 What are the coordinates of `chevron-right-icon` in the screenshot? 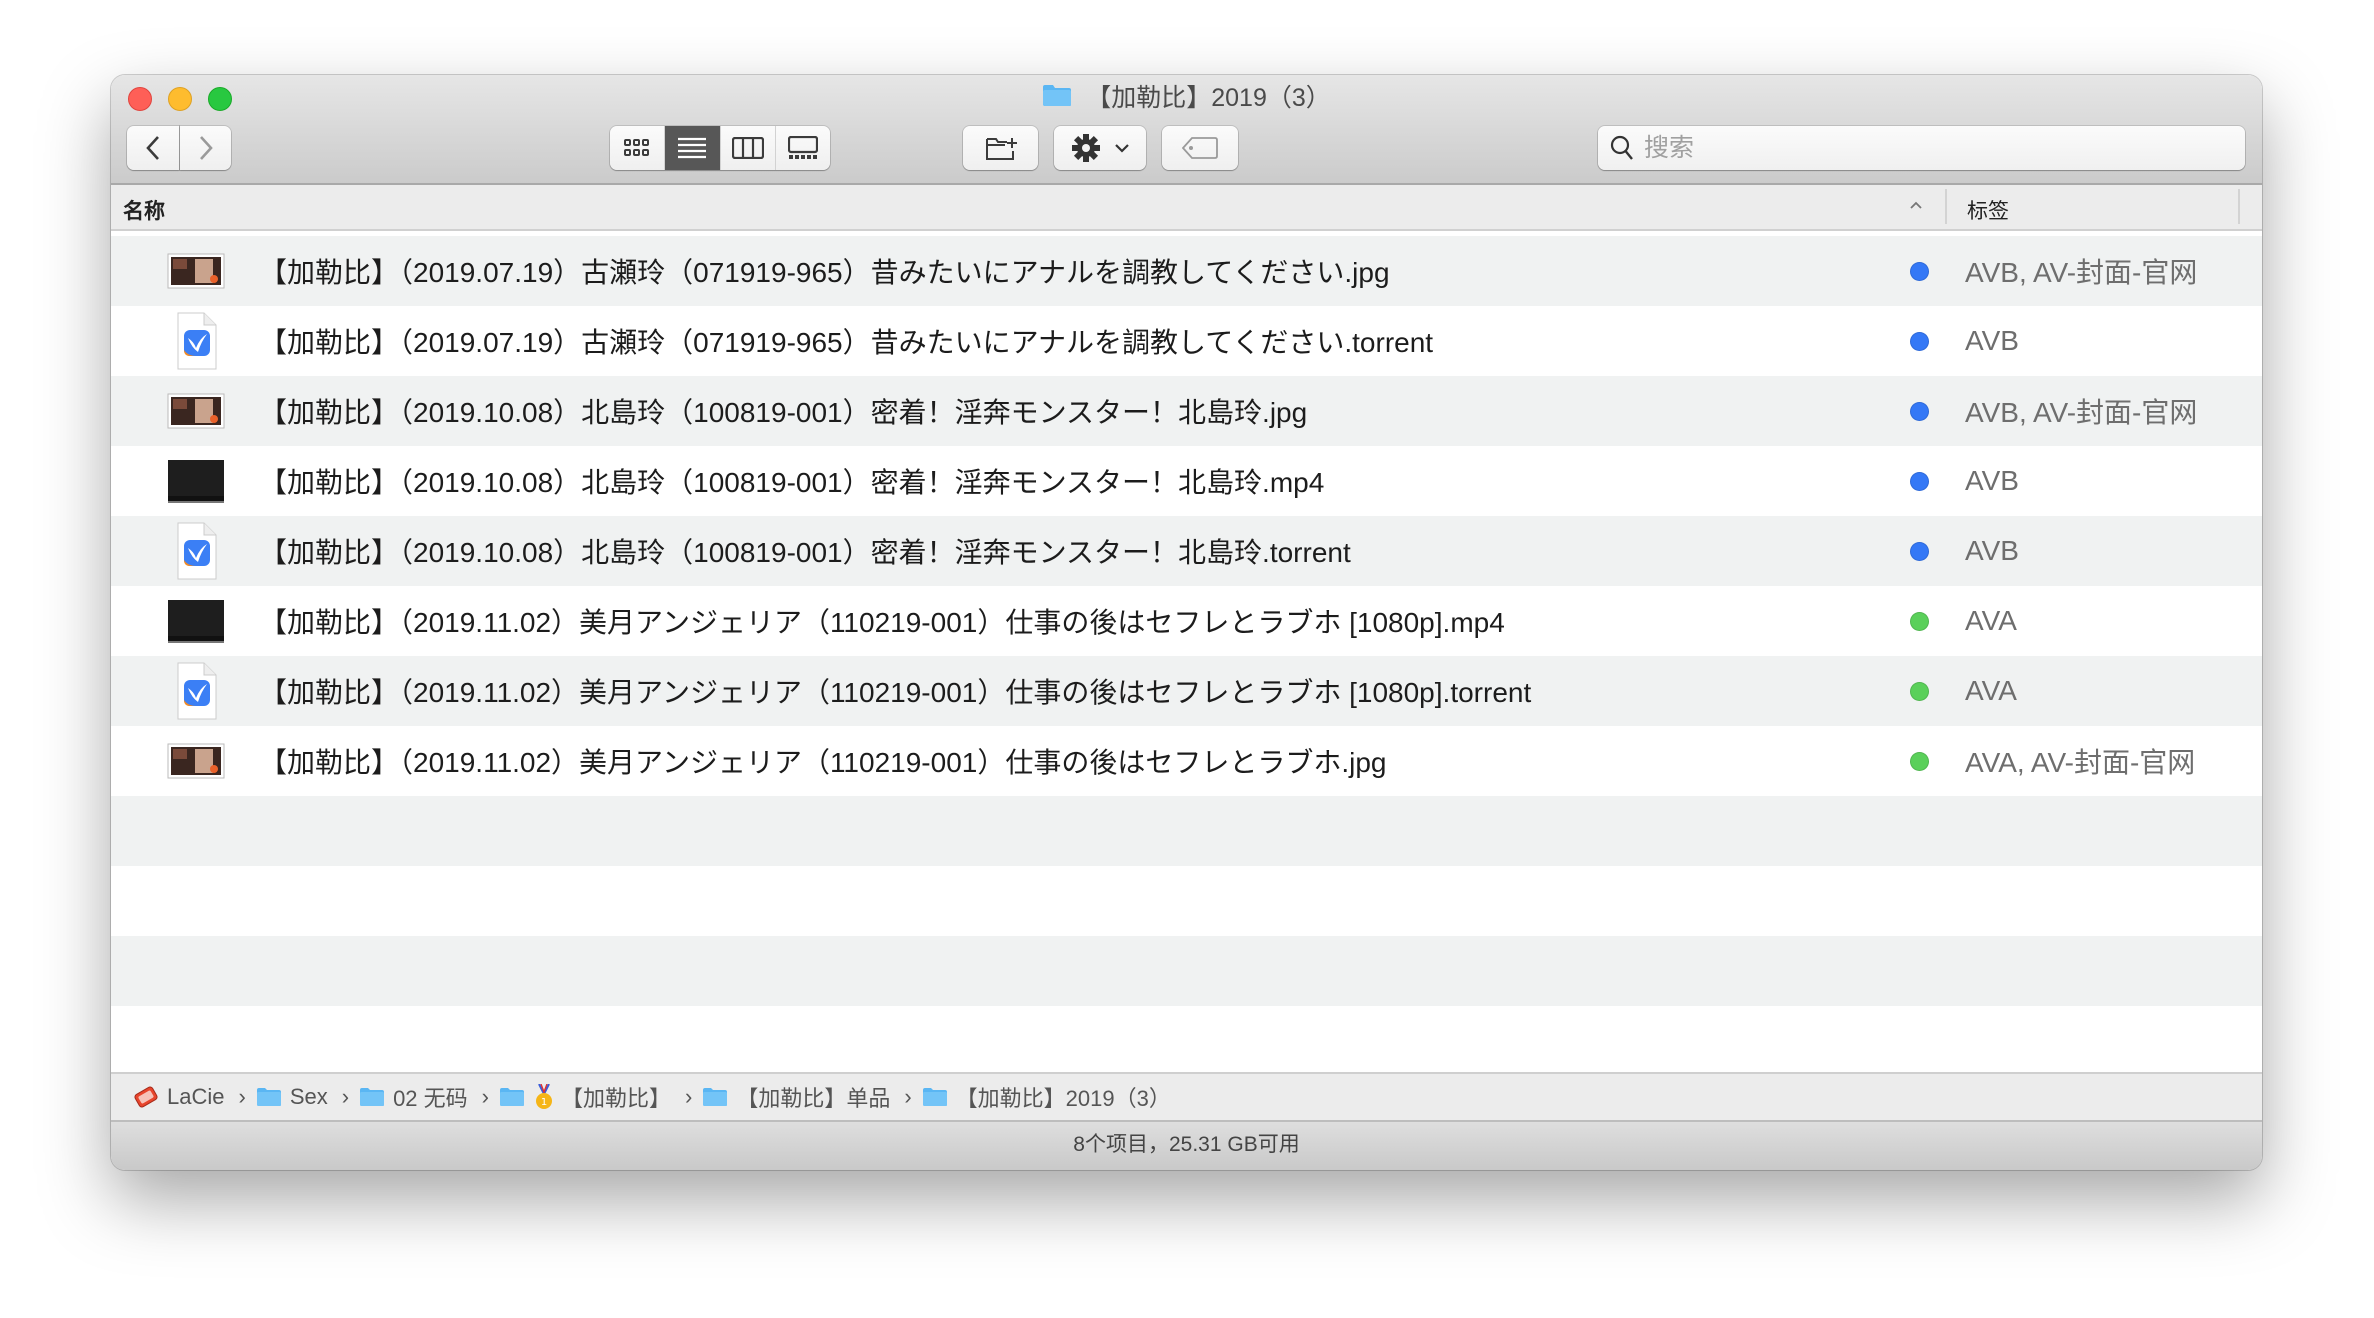 It's located at (206, 148).